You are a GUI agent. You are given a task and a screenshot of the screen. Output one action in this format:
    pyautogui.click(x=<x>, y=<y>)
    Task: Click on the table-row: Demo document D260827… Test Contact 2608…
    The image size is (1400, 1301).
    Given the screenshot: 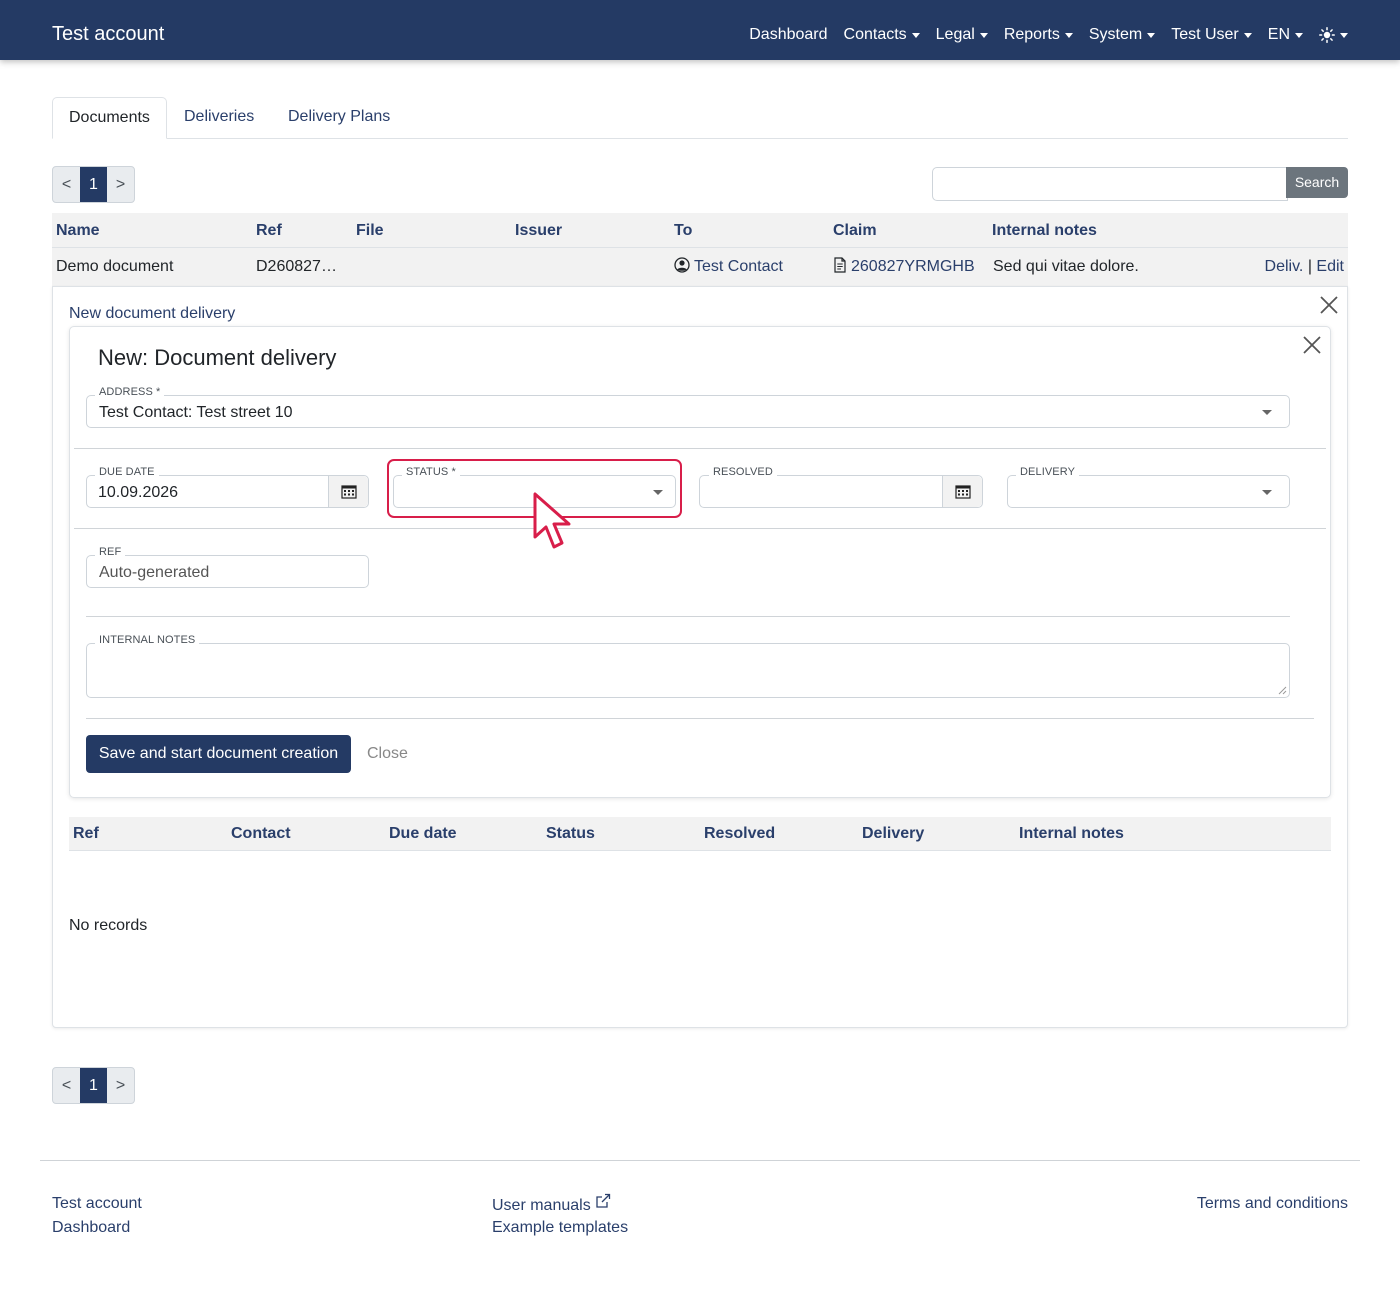 What is the action you would take?
    pyautogui.click(x=700, y=267)
    